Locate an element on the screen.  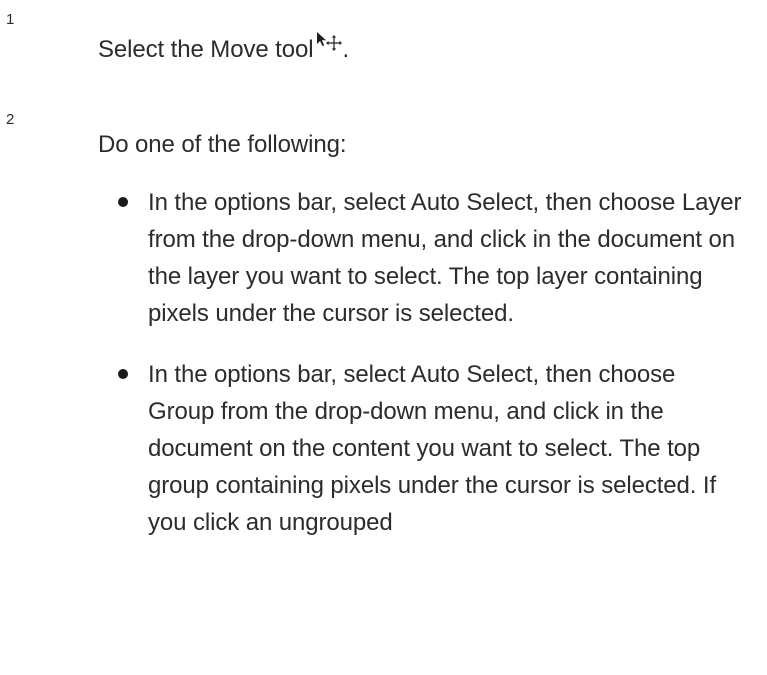
move-tool-icon is located at coordinates (329, 40).